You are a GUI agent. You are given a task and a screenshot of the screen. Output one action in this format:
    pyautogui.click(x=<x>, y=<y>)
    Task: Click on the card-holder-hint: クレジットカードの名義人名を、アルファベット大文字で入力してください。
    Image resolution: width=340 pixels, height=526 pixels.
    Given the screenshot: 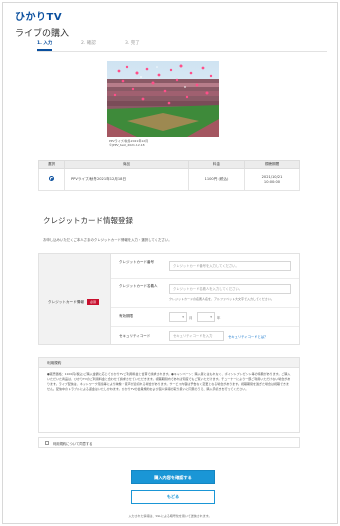 What is the action you would take?
    pyautogui.click(x=221, y=299)
    